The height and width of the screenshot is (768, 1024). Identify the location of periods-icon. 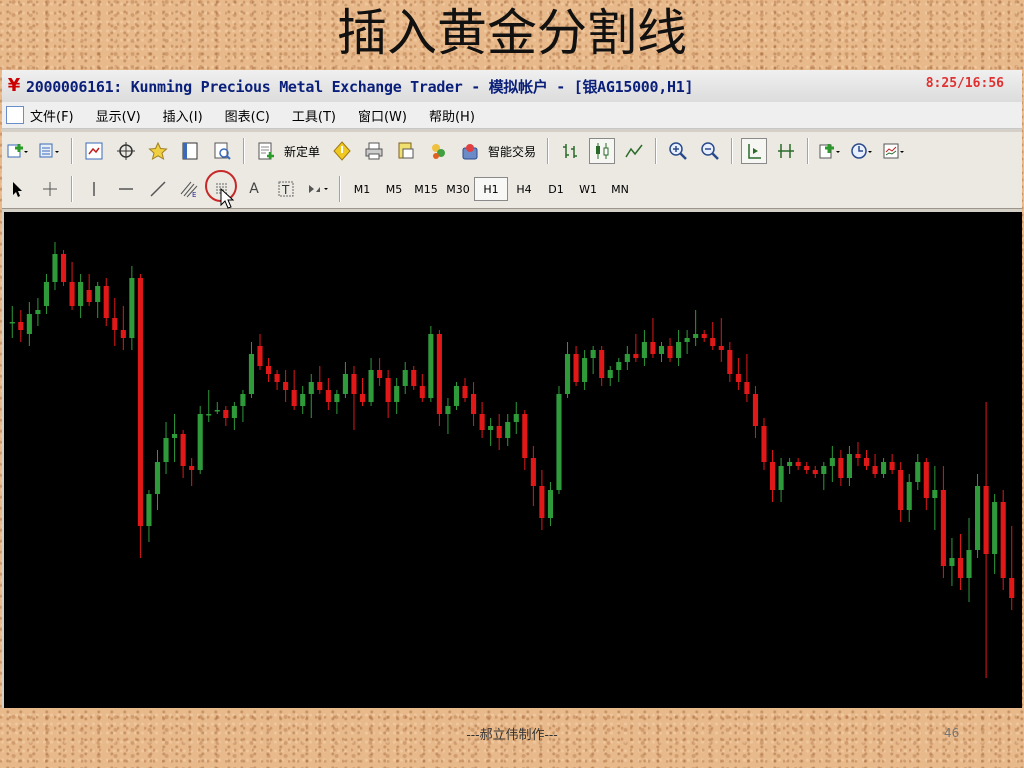
(862, 151).